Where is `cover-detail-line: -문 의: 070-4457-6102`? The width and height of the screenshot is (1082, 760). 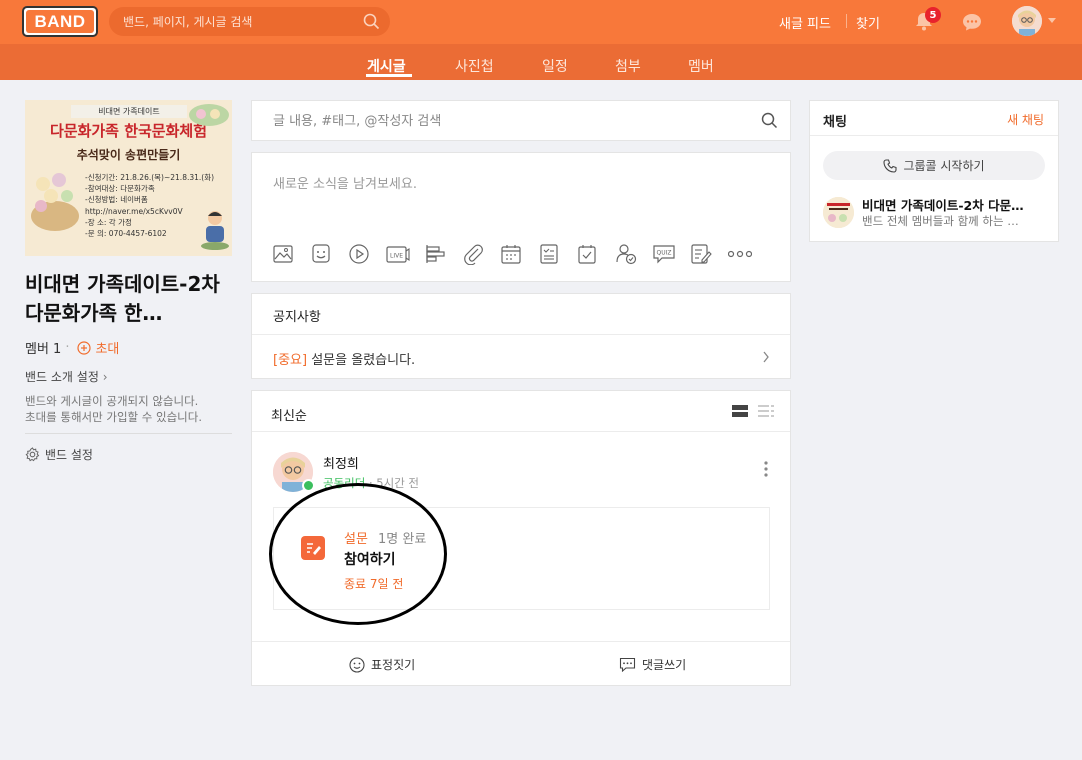 cover-detail-line: -문 의: 070-4457-6102 is located at coordinates (126, 234).